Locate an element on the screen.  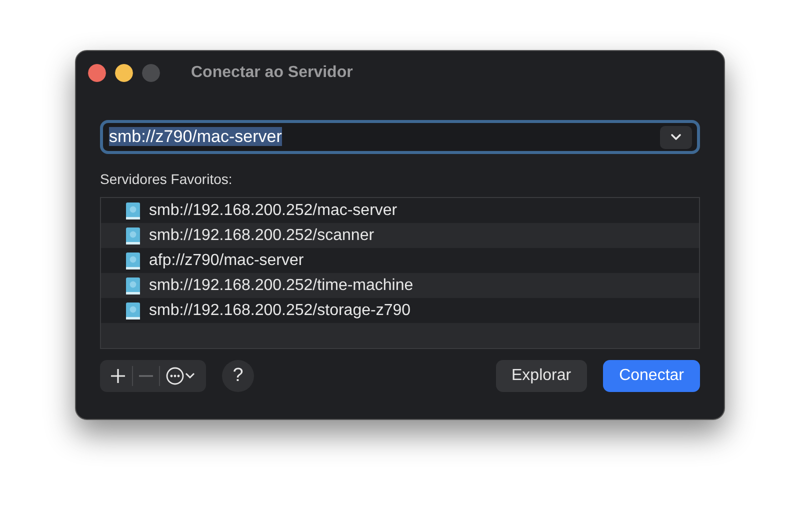
browse-button: Explorar is located at coordinates (542, 376).